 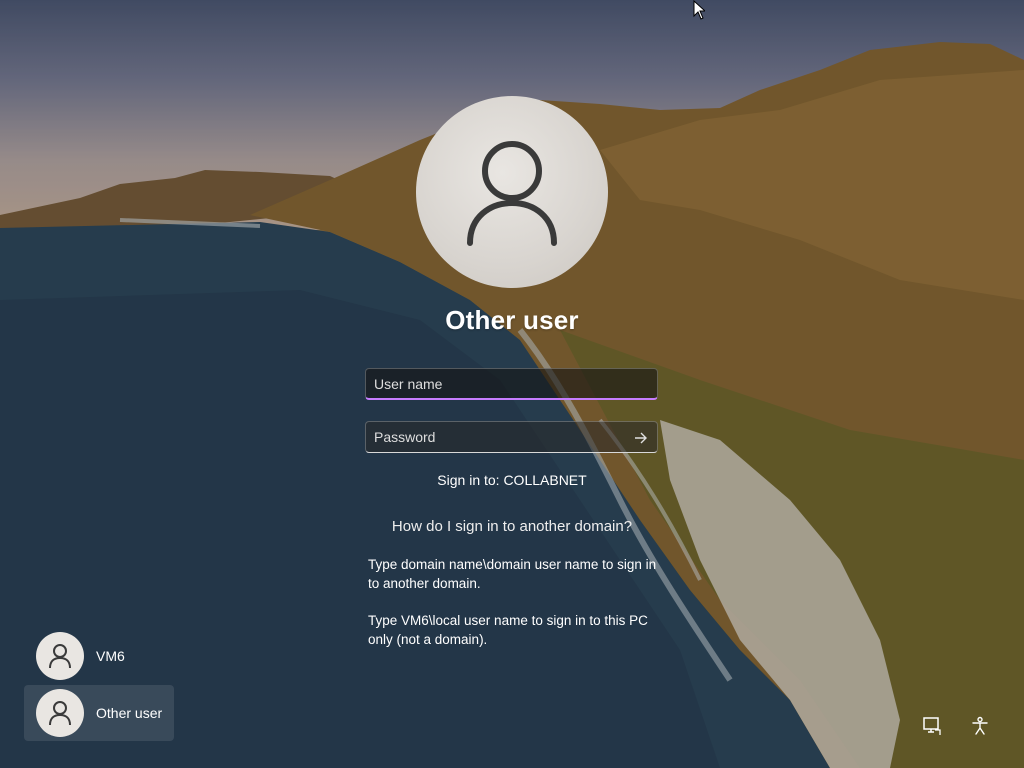 I want to click on accessibility-button, so click(x=980, y=726).